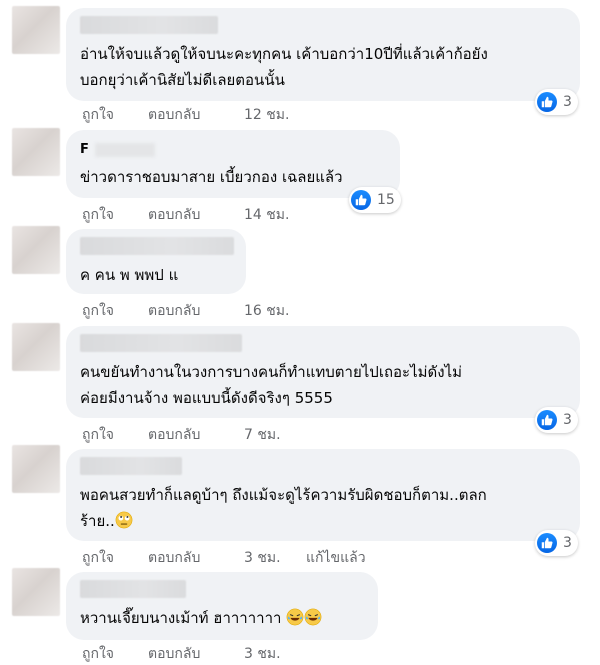 The height and width of the screenshot is (665, 600). Describe the element at coordinates (124, 520) in the screenshot. I see `rolling-eyes-emoji-icon` at that location.